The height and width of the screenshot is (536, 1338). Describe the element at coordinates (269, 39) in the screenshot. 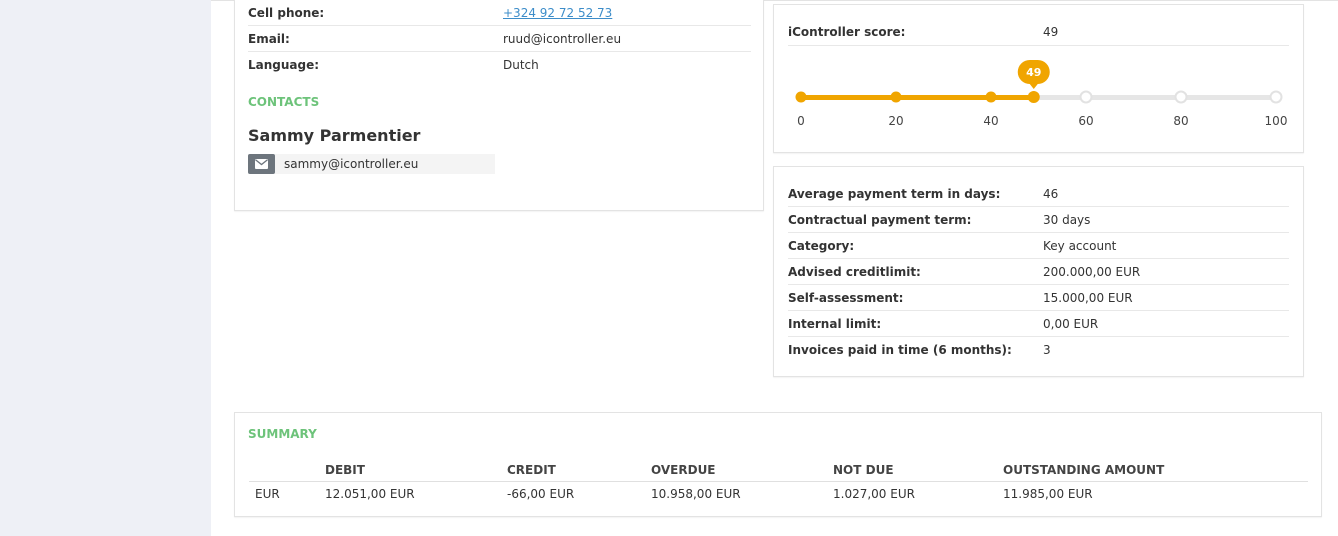

I see `email-label: Email:` at that location.